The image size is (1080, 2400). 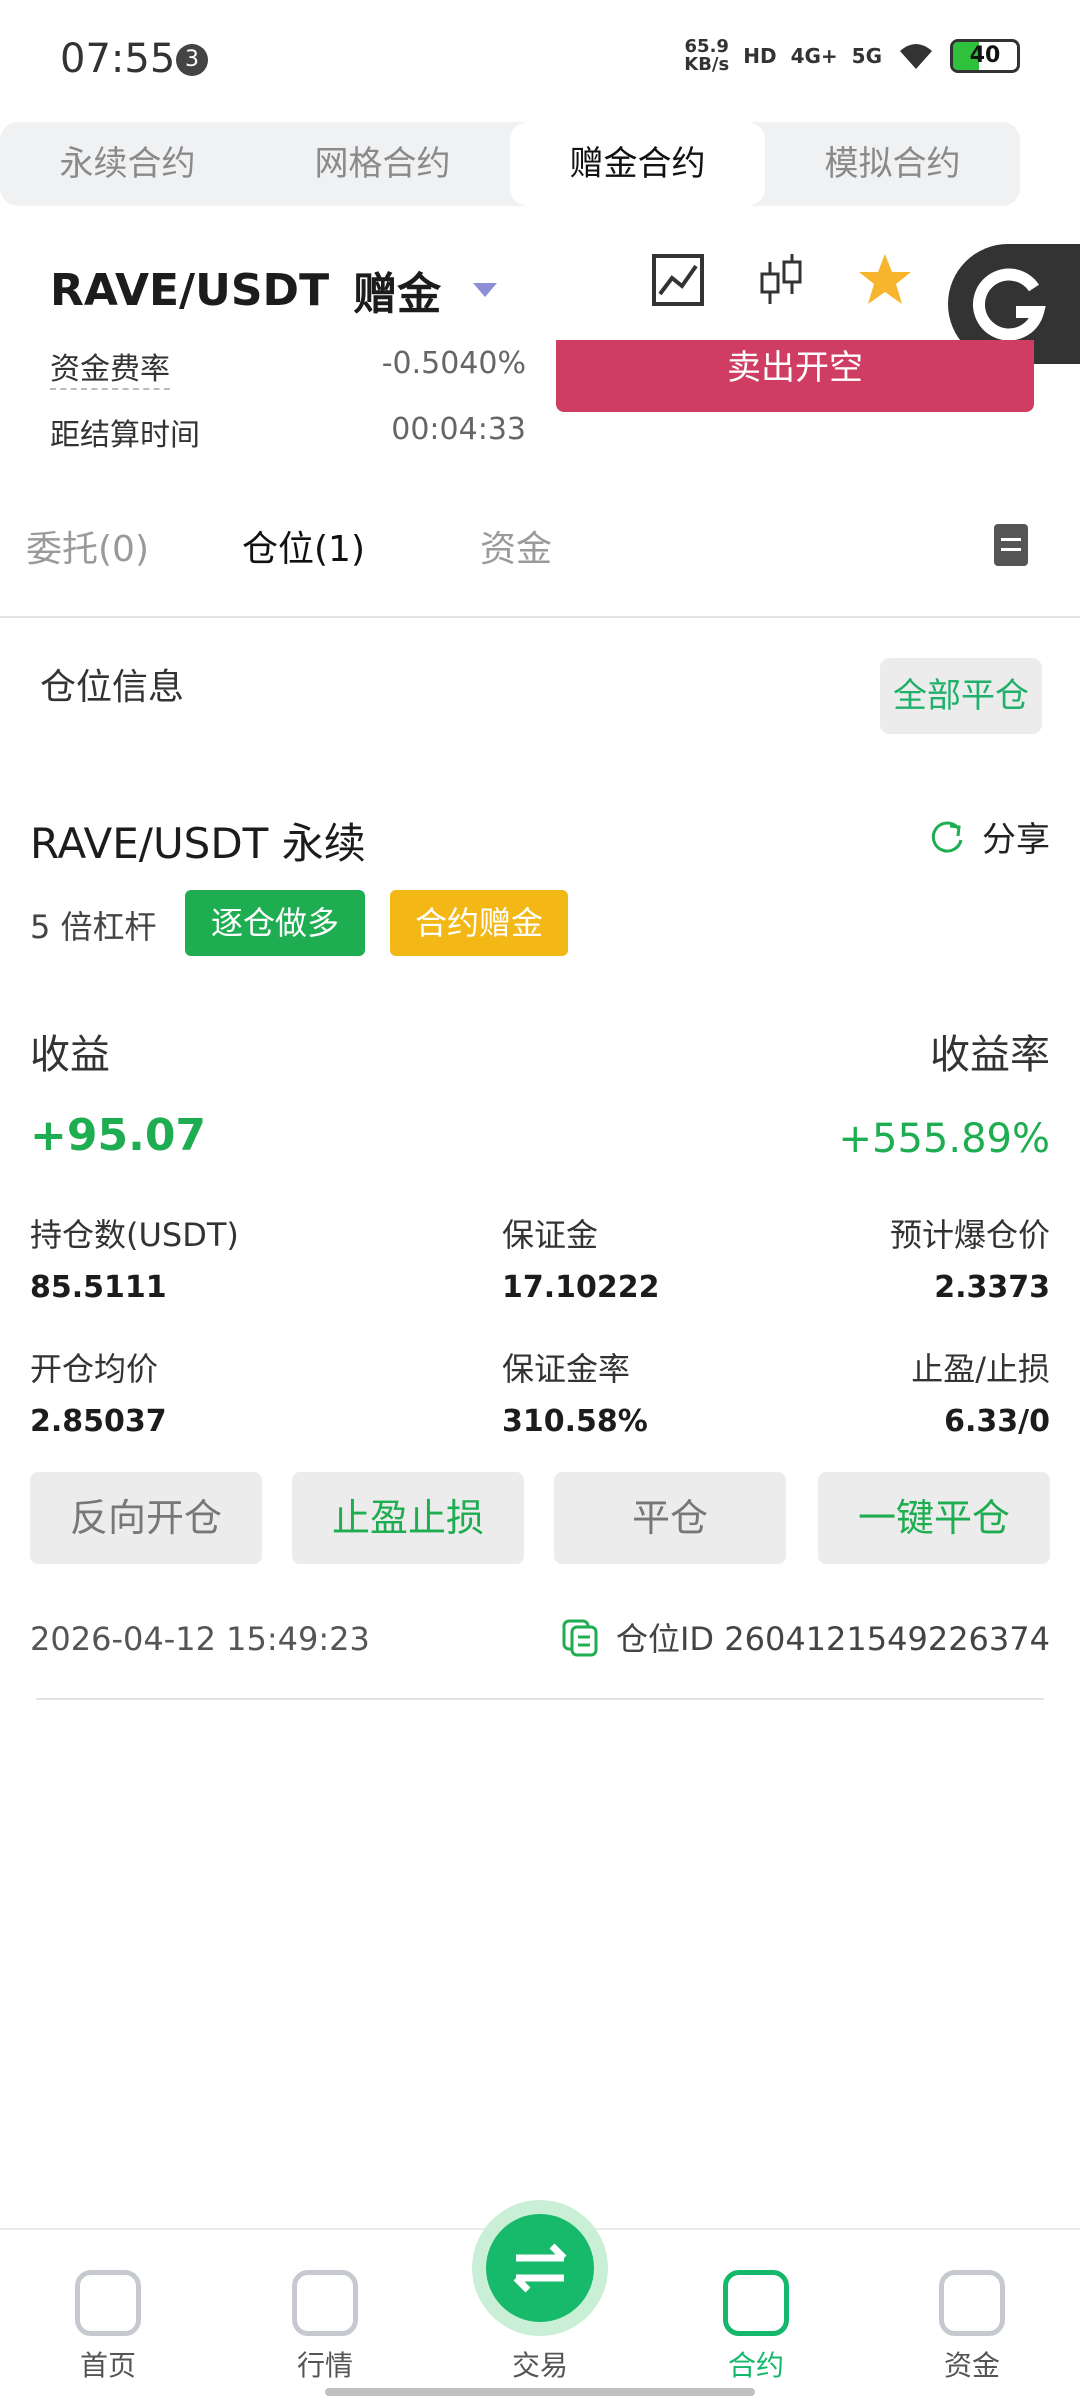 I want to click on settlement-time-label: 距结算时间, so click(x=125, y=435).